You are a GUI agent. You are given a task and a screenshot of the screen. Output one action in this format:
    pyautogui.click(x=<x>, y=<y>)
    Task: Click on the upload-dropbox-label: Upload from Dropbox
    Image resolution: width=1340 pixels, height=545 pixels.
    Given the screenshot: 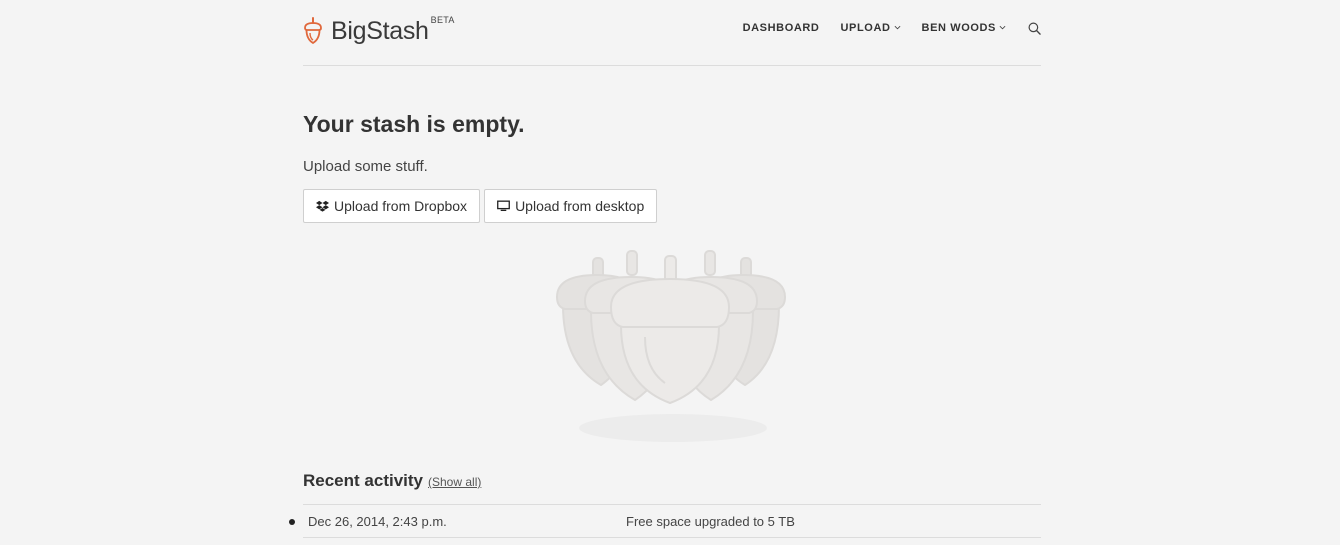 What is the action you would take?
    pyautogui.click(x=401, y=206)
    